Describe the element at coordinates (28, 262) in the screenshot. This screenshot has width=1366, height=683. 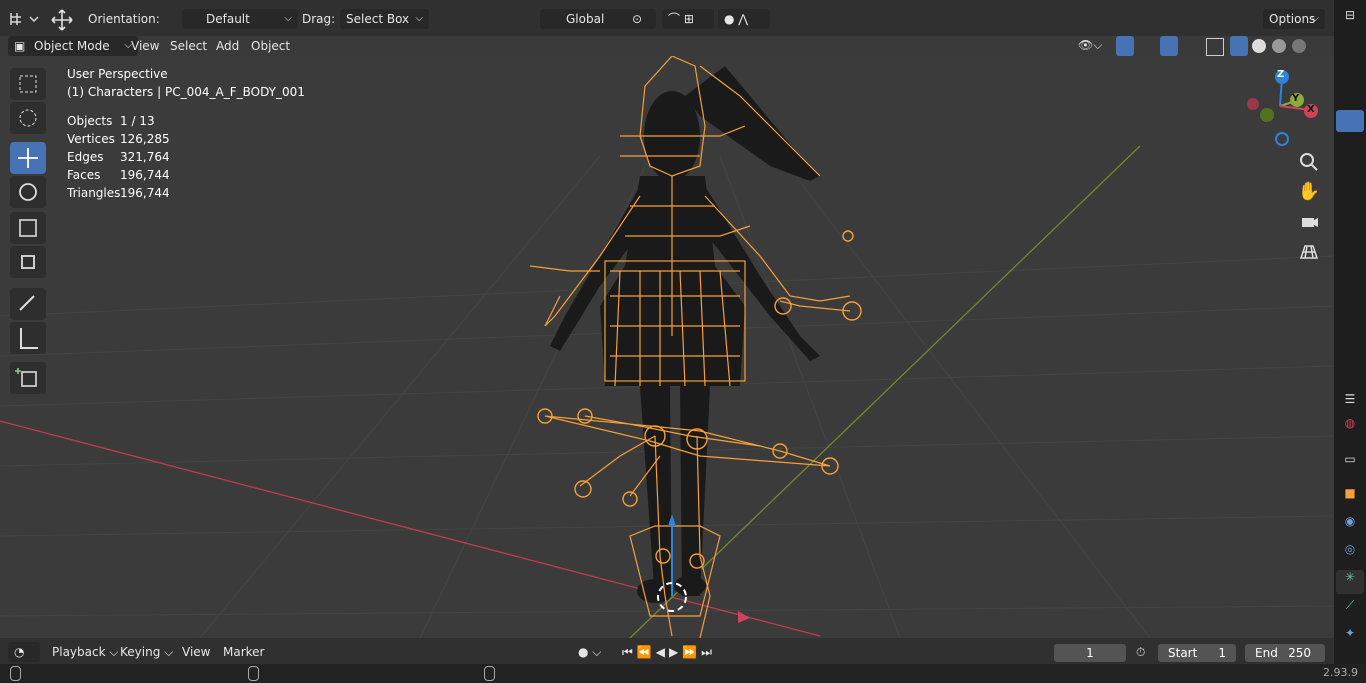
I see `transform-tool` at that location.